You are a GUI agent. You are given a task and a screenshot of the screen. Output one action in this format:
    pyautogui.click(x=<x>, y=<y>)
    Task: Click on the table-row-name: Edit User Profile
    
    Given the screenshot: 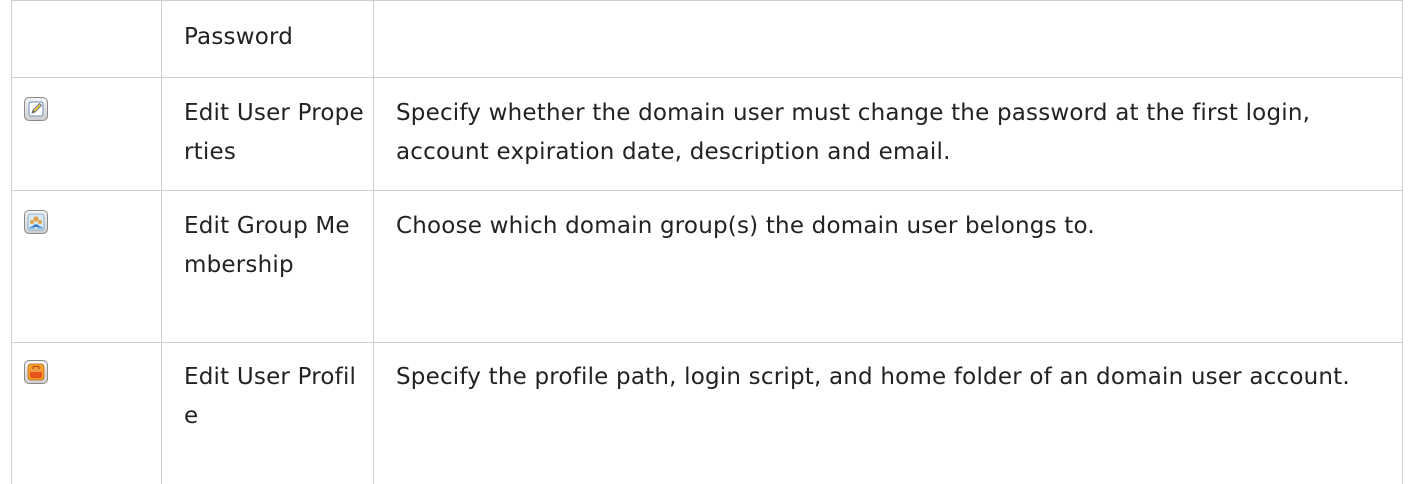 What is the action you would take?
    pyautogui.click(x=270, y=396)
    